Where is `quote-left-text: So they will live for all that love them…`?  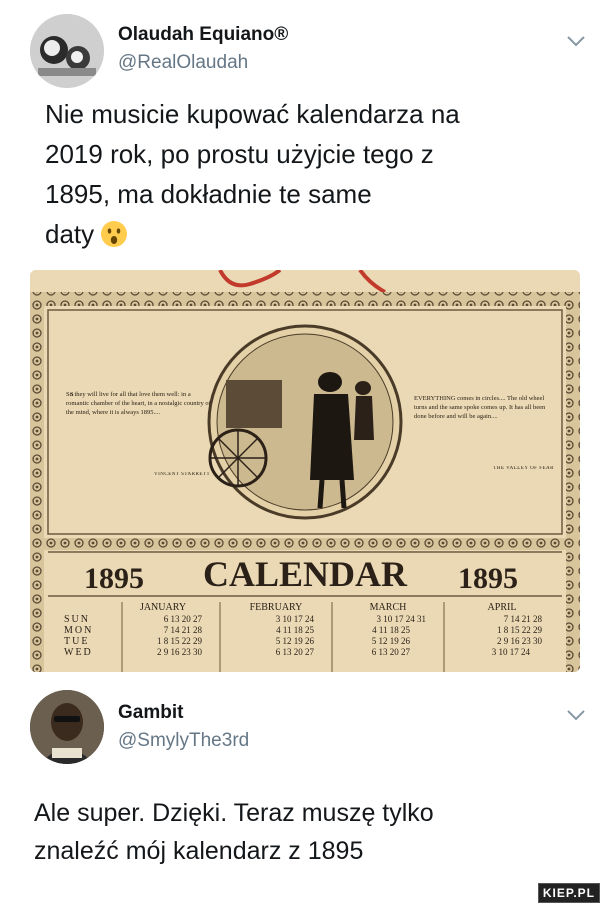 quote-left-text: So they will live for all that love them… is located at coordinates (138, 403).